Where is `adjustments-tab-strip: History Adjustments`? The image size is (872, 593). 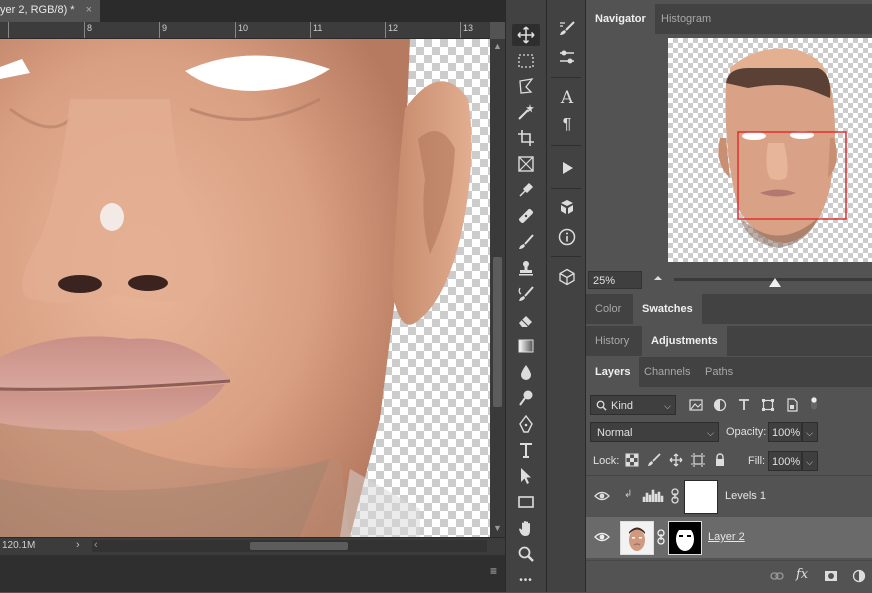
adjustments-tab-strip: History Adjustments is located at coordinates (729, 341).